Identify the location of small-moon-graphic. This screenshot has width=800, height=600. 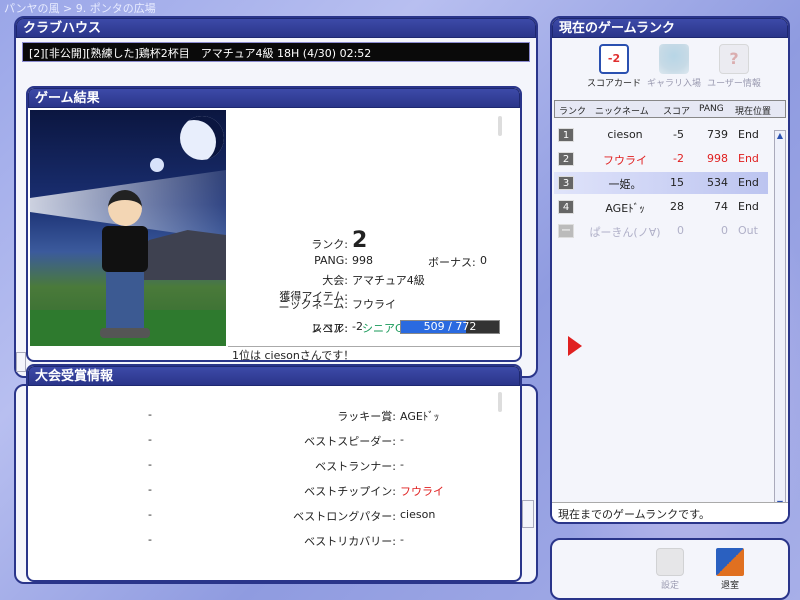
(157, 165).